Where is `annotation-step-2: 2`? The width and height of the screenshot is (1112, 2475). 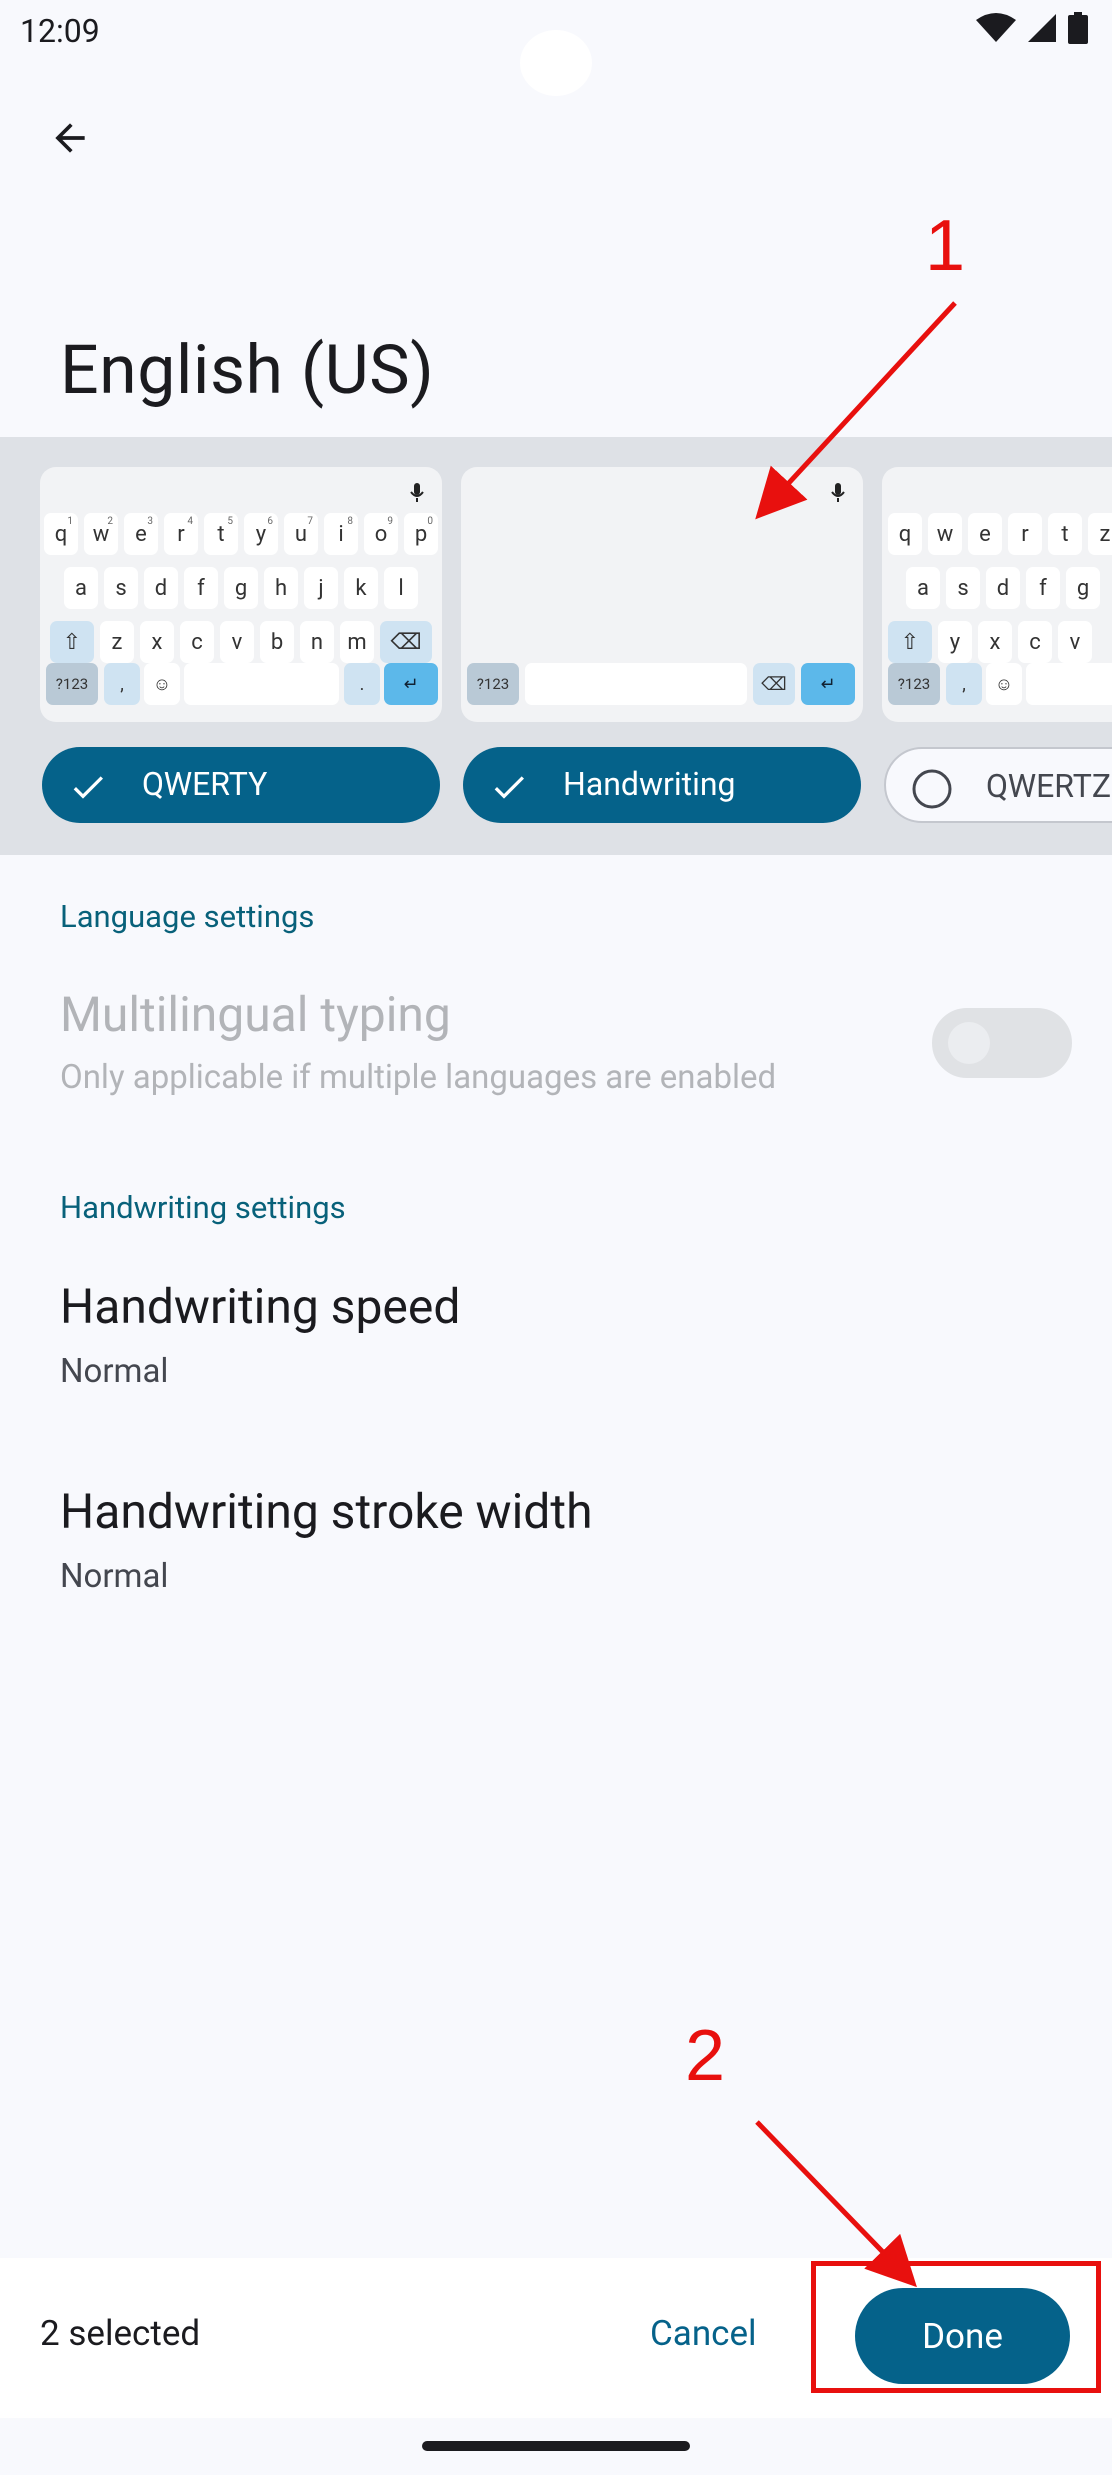
annotation-step-2: 2 is located at coordinates (705, 2056).